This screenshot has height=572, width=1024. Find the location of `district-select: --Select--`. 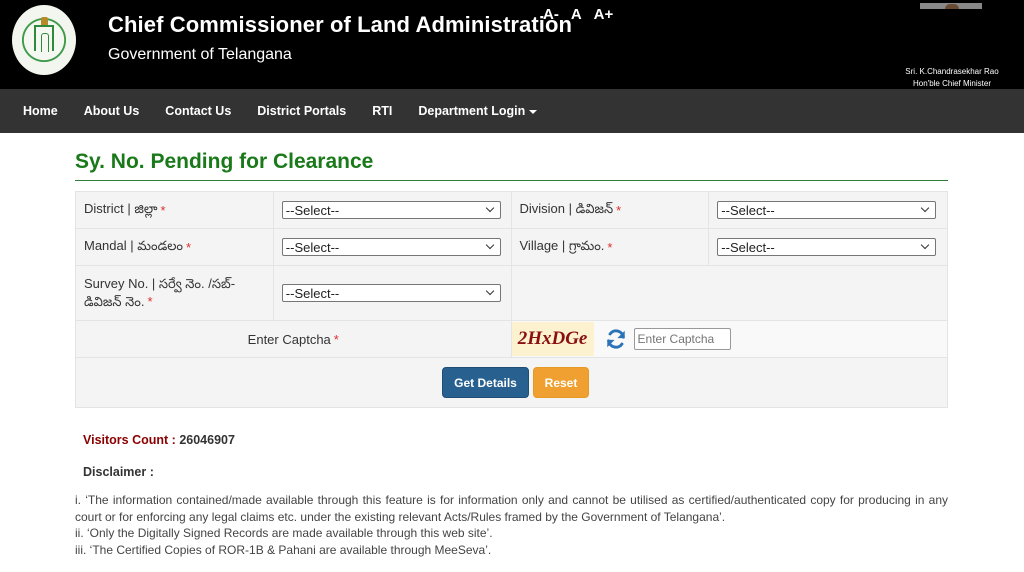

district-select: --Select-- is located at coordinates (391, 210).